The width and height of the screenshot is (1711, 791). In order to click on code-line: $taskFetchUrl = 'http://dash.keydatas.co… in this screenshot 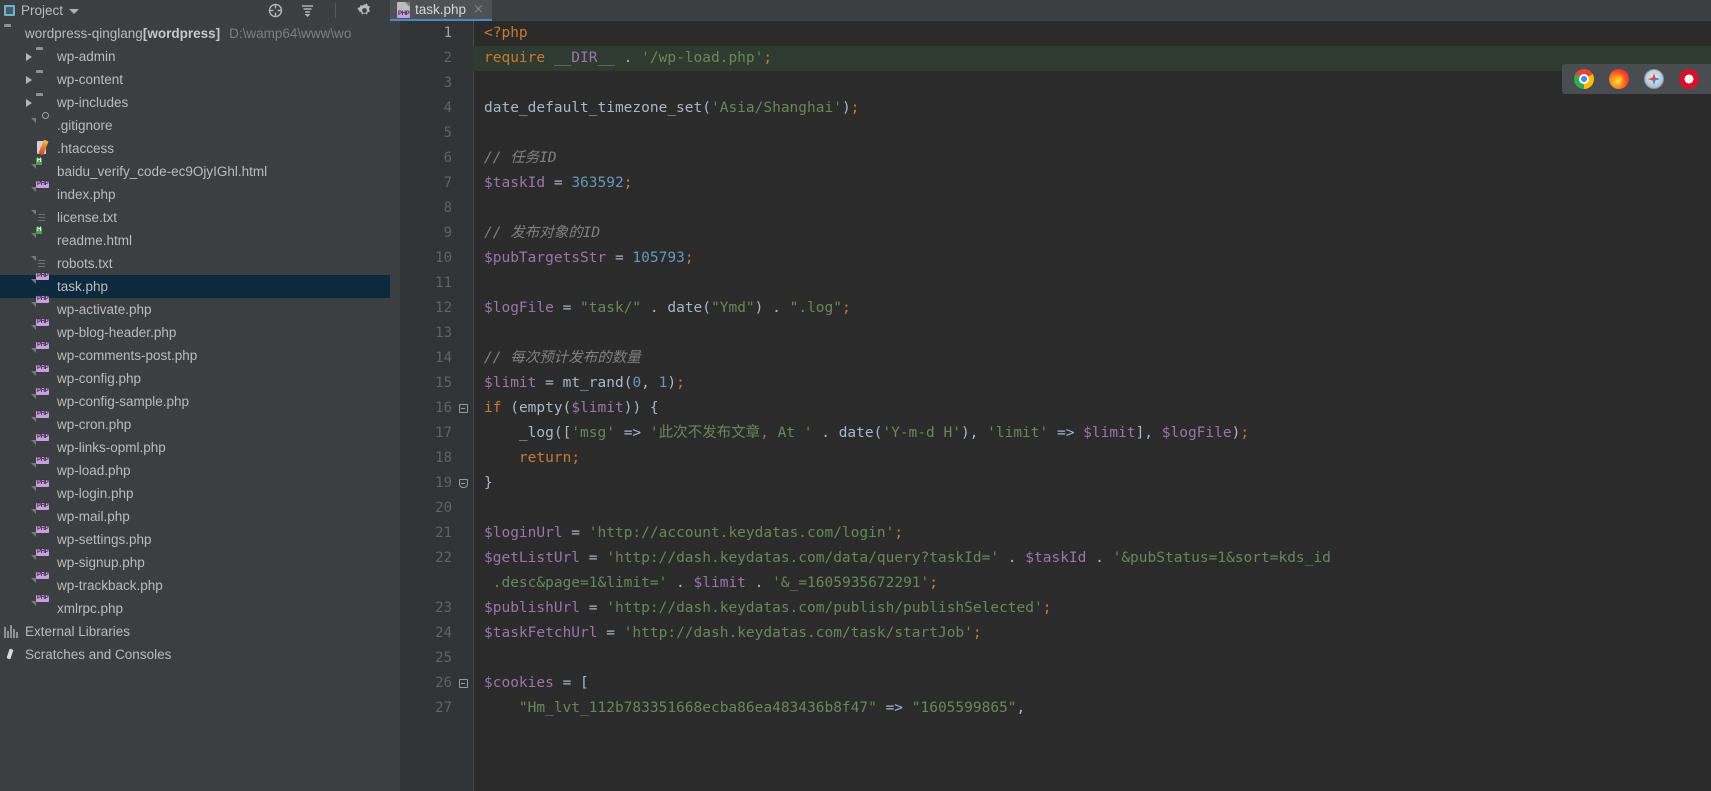, I will do `click(1092, 633)`.